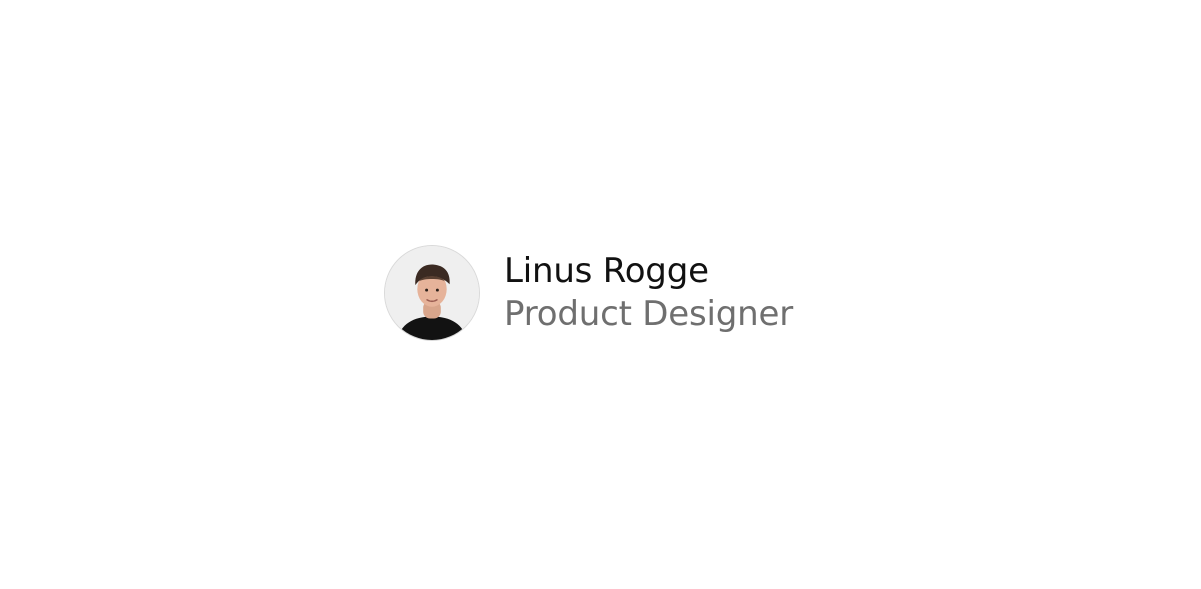 This screenshot has width=1201, height=589. I want to click on person-photo-icon, so click(432, 293).